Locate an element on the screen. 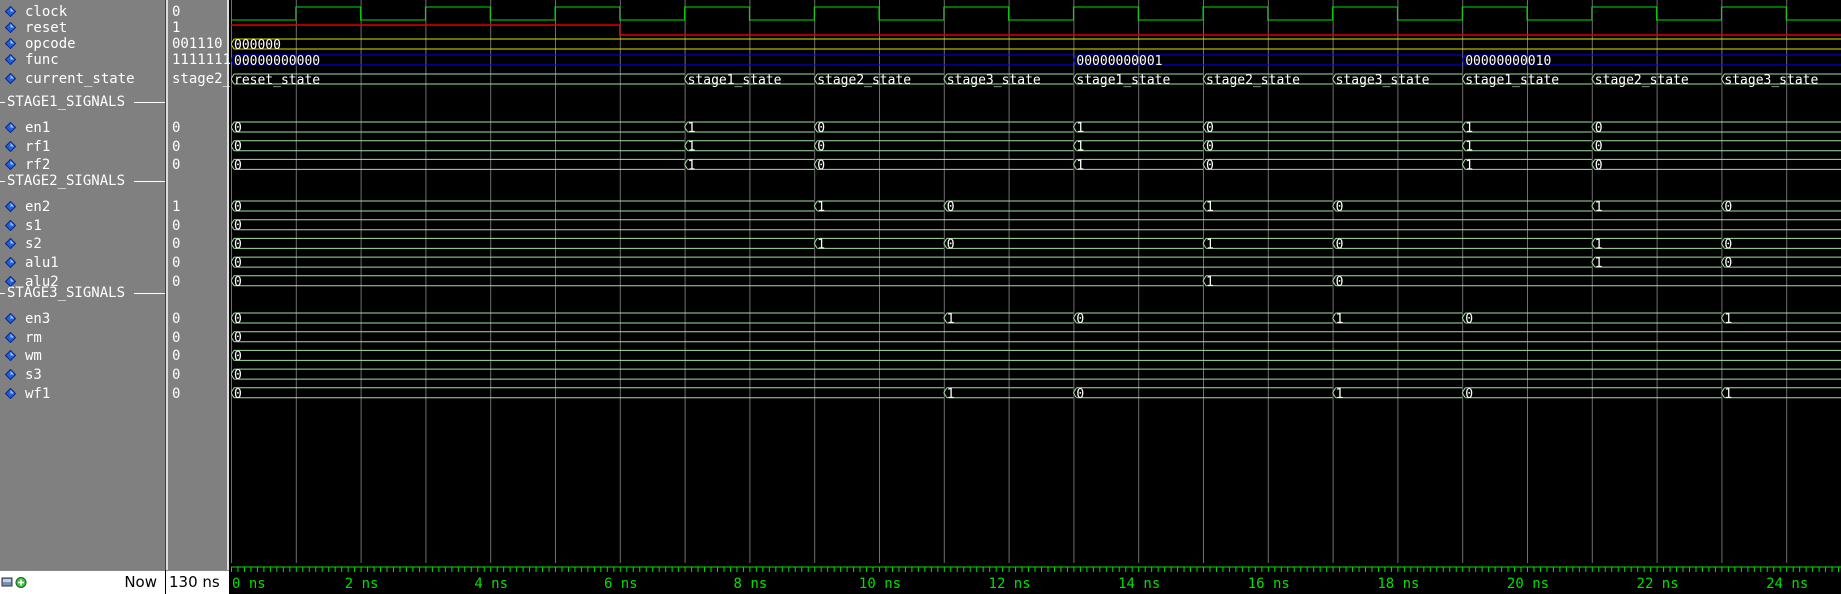 The image size is (1841, 594). clock-trace is located at coordinates (1036, 13).